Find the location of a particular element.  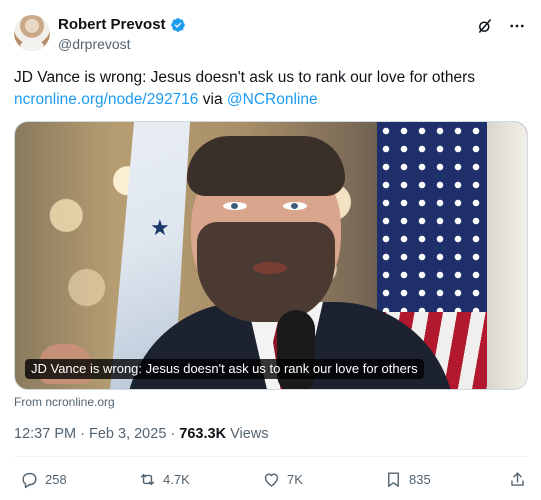

left-eye is located at coordinates (235, 206).